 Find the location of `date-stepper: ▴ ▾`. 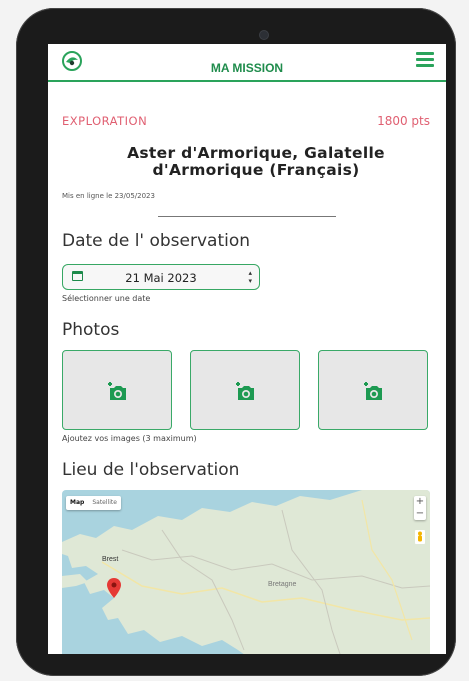

date-stepper: ▴ ▾ is located at coordinates (250, 277).